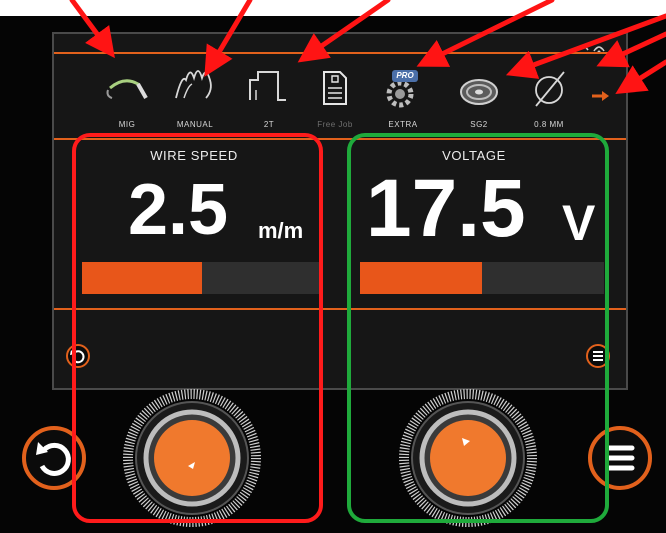 The height and width of the screenshot is (533, 666). What do you see at coordinates (640, 77) in the screenshot?
I see `arrow-to-next` at bounding box center [640, 77].